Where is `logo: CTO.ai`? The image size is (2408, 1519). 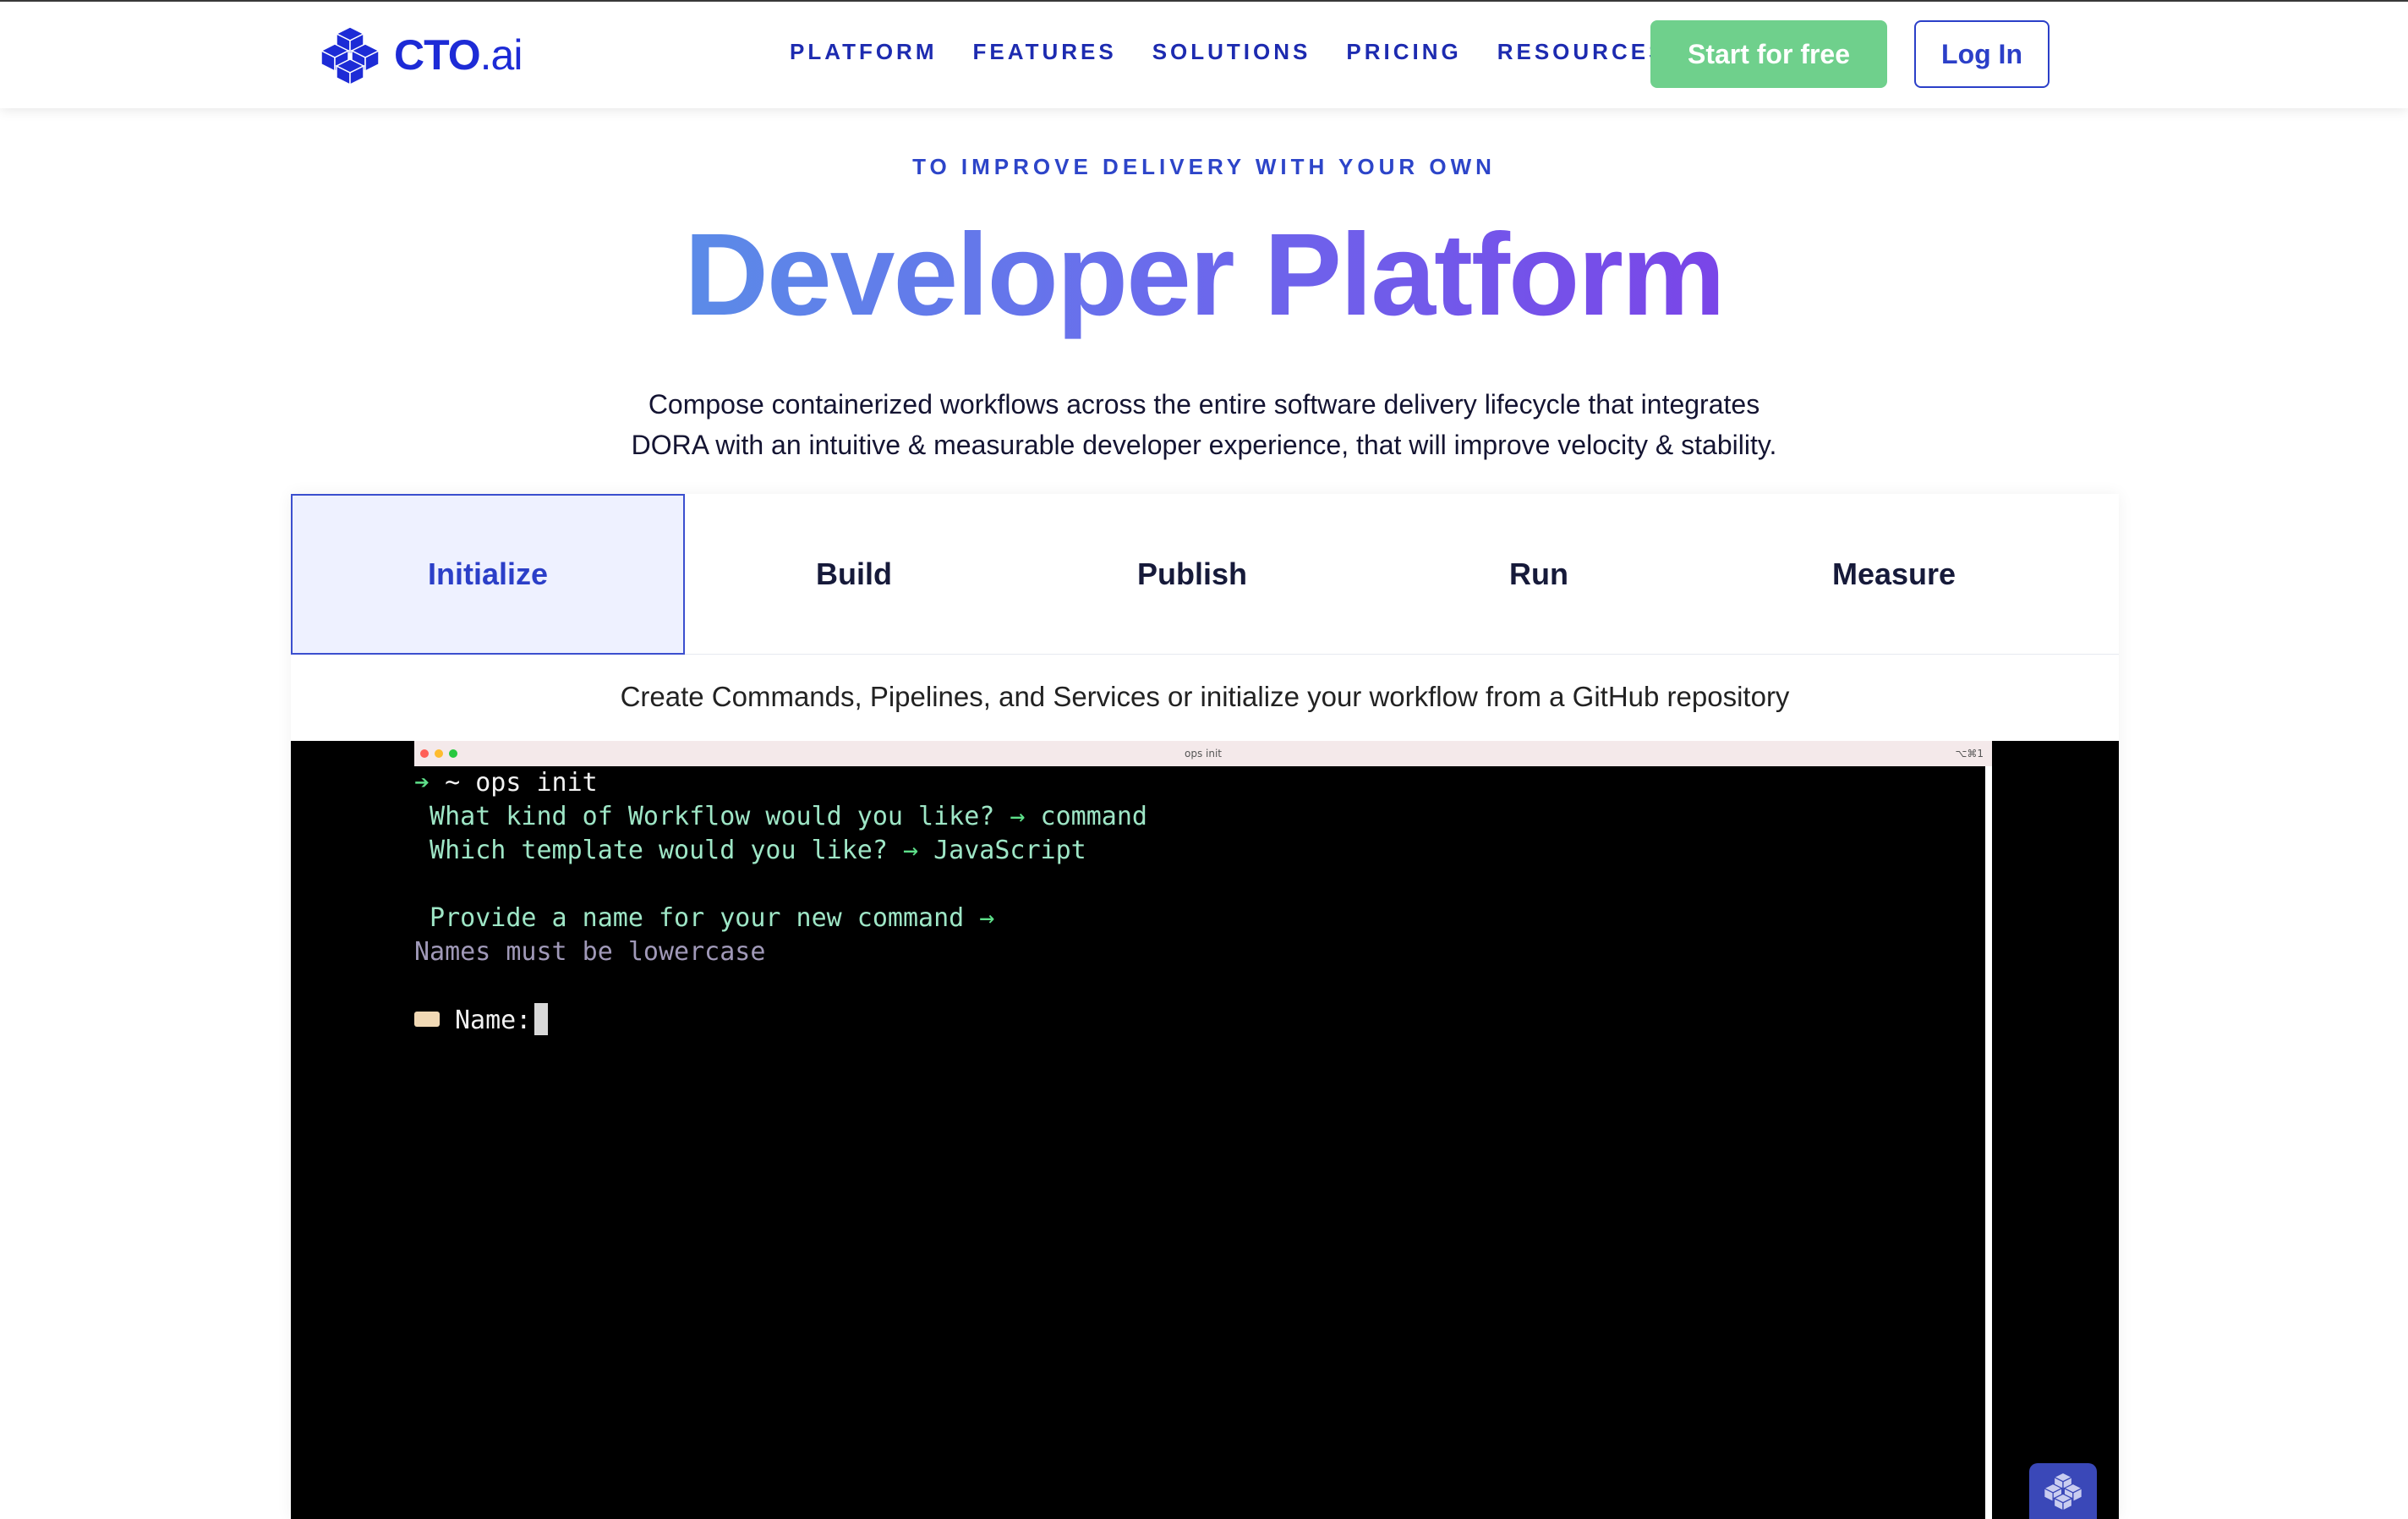
logo: CTO.ai is located at coordinates (419, 55).